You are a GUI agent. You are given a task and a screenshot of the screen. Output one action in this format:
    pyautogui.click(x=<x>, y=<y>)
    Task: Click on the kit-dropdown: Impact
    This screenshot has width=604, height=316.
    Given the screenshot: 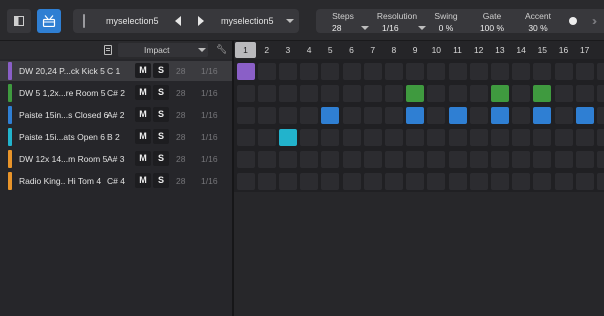 What is the action you would take?
    pyautogui.click(x=163, y=50)
    